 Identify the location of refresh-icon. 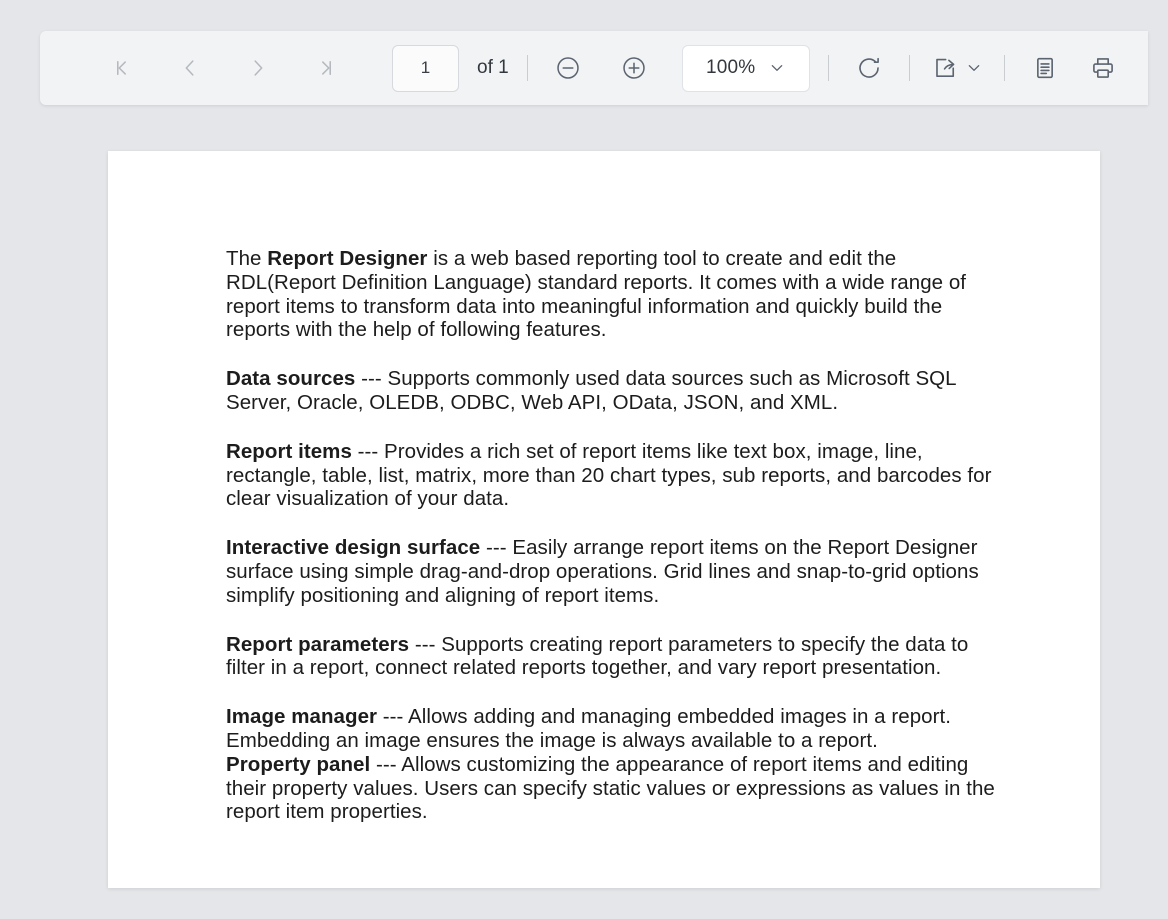
(869, 68).